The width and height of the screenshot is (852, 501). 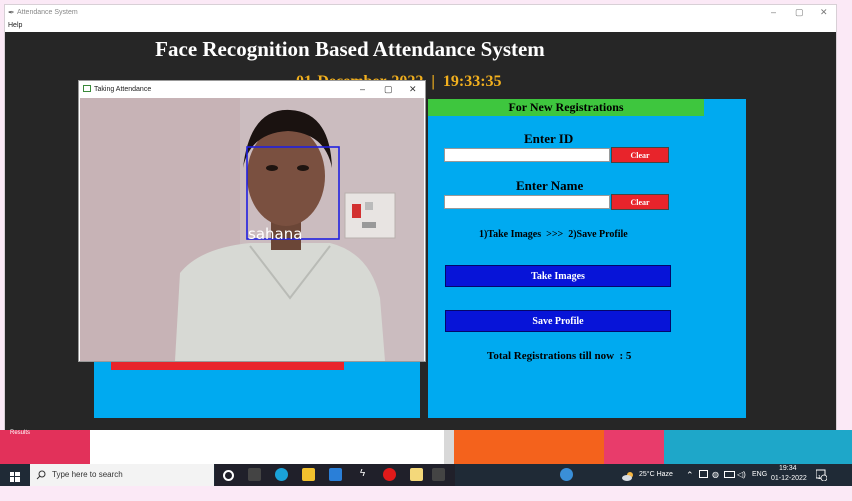 I want to click on edge-browser-icon, so click(x=281, y=474).